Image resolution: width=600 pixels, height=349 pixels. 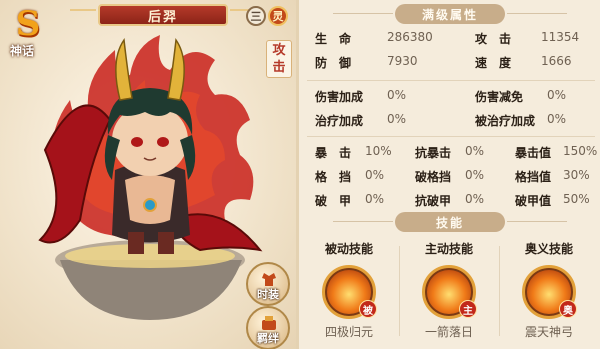 What do you see at coordinates (269, 279) in the screenshot?
I see `wardrobe-icon` at bounding box center [269, 279].